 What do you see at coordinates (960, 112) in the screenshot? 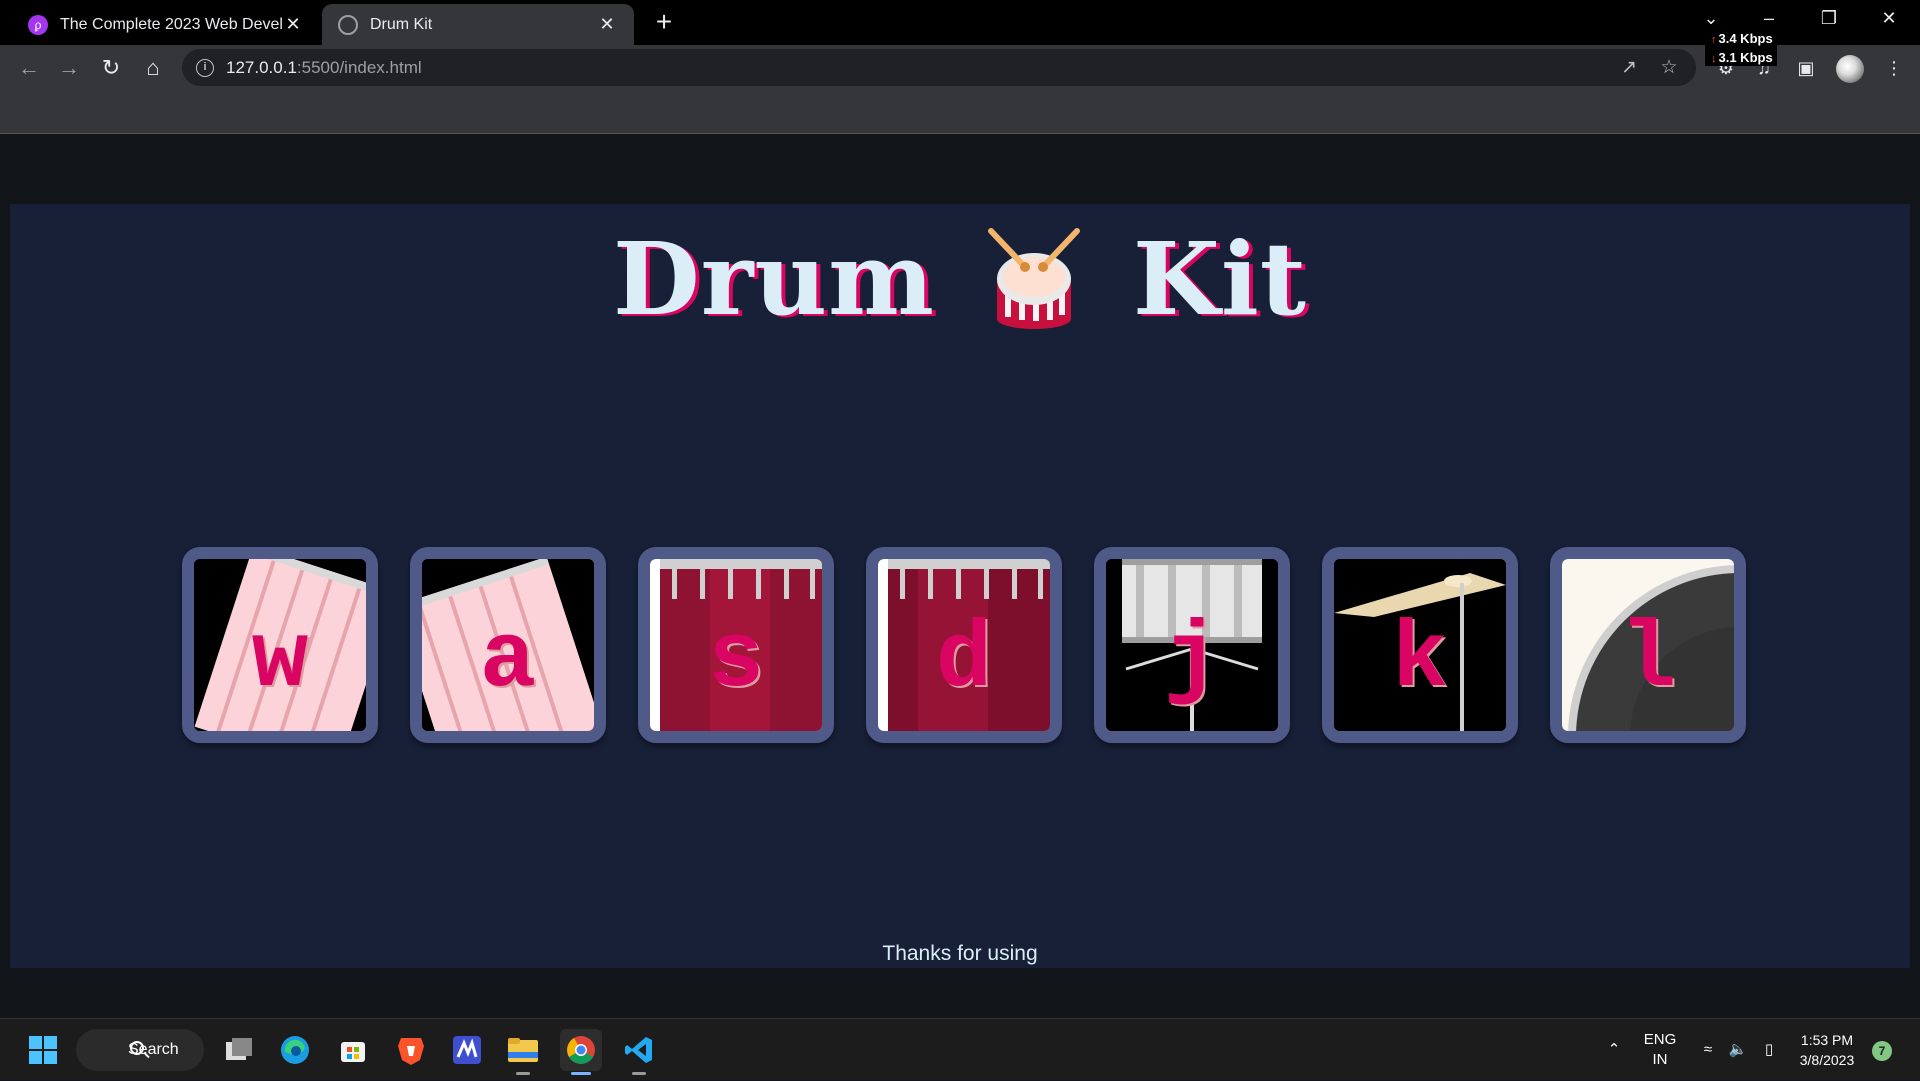
I see `bookmark-bar` at bounding box center [960, 112].